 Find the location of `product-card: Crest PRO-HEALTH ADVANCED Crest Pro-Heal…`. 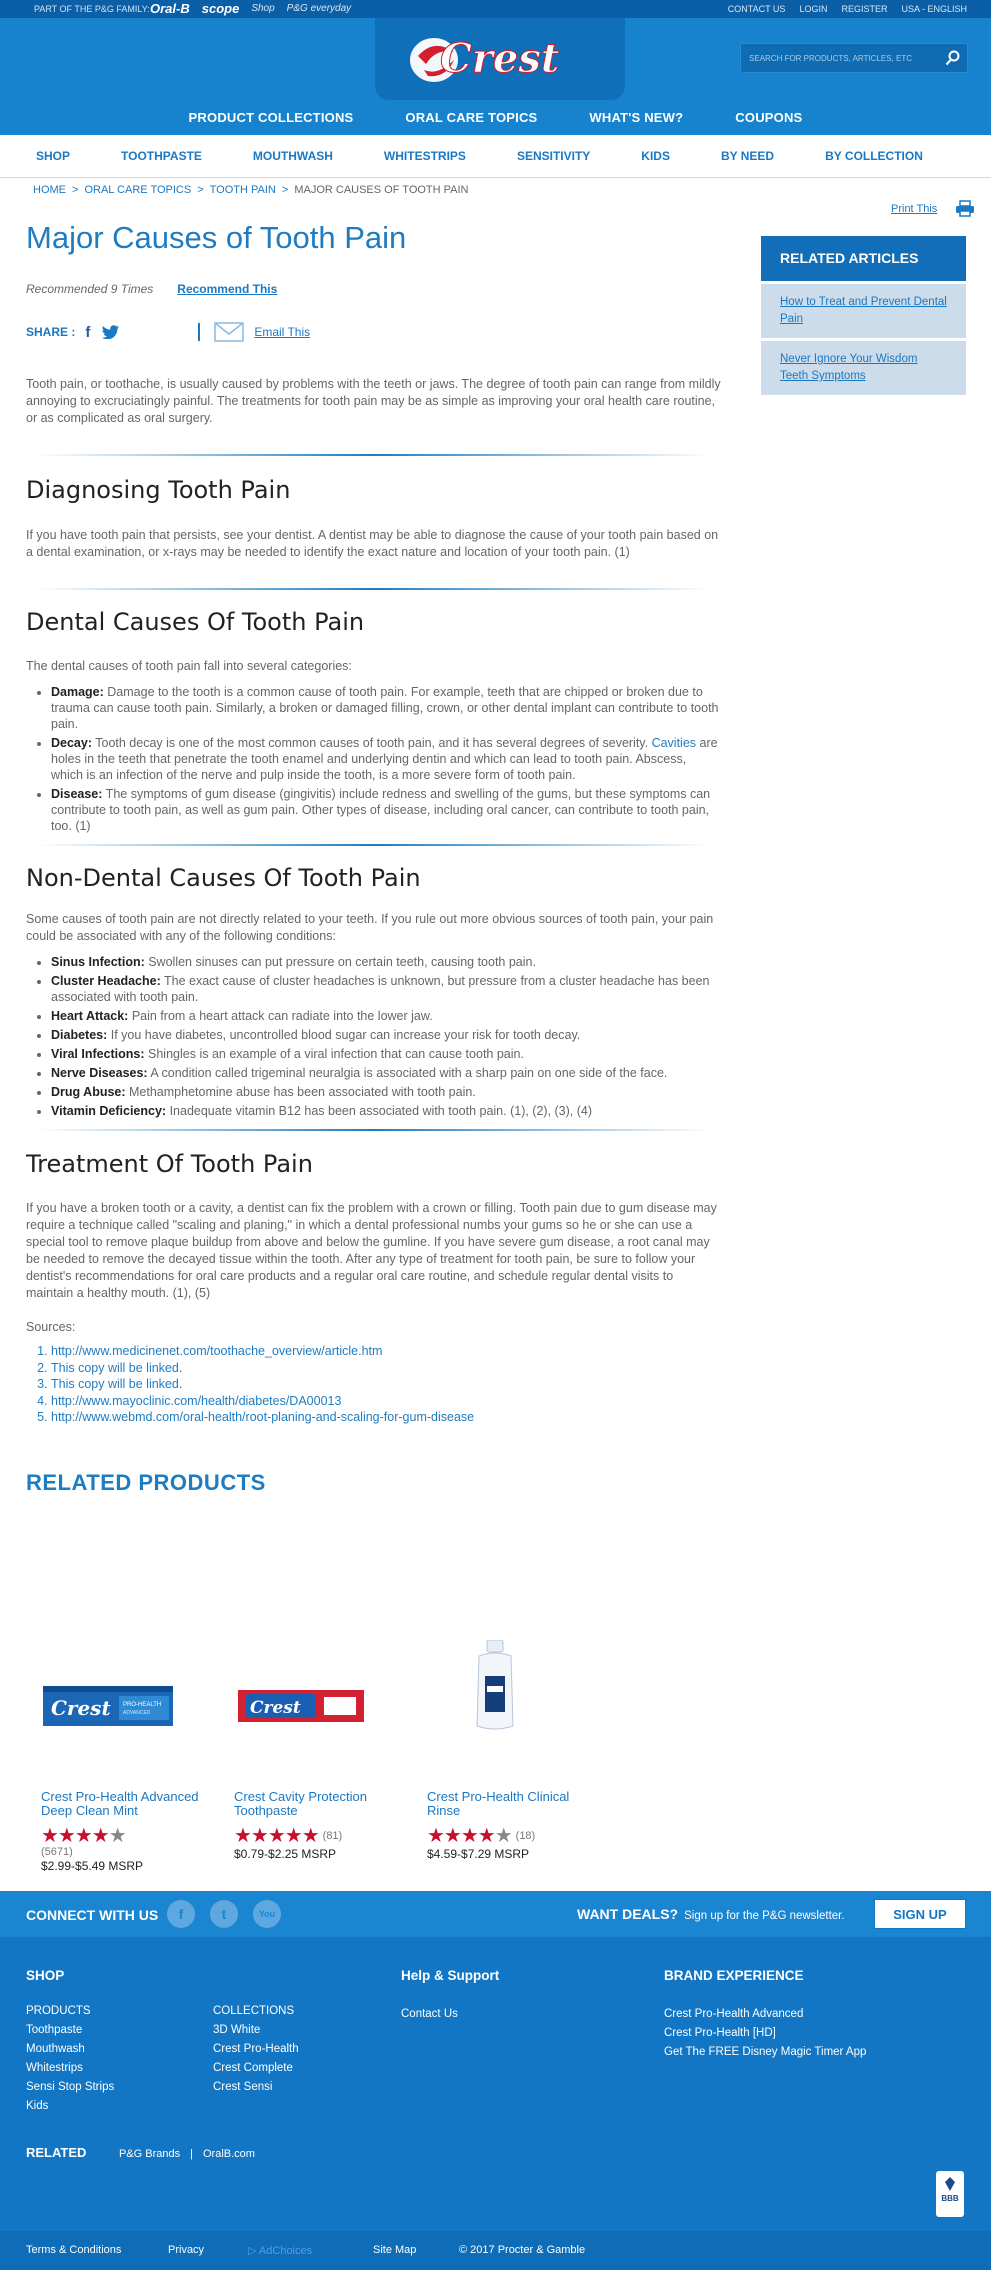

product-card: Crest PRO-HEALTH ADVANCED Crest Pro-Heal… is located at coordinates (126, 1752).